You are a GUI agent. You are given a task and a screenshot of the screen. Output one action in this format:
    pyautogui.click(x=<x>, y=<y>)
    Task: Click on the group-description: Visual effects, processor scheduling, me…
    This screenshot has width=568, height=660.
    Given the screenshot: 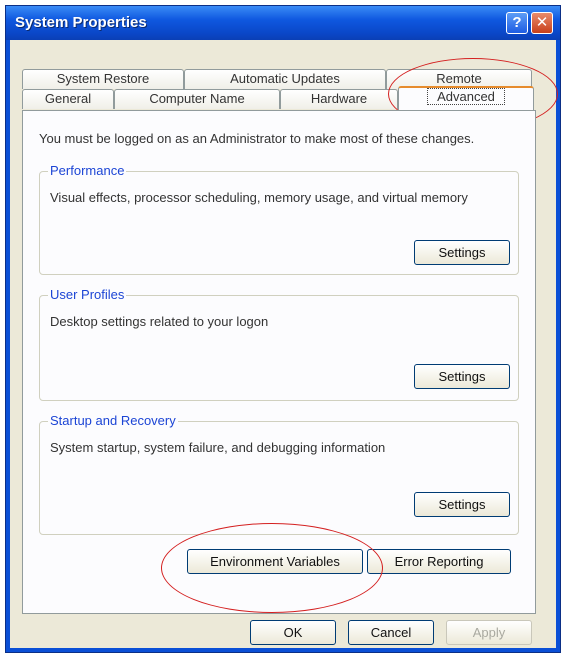 What is the action you would take?
    pyautogui.click(x=259, y=197)
    